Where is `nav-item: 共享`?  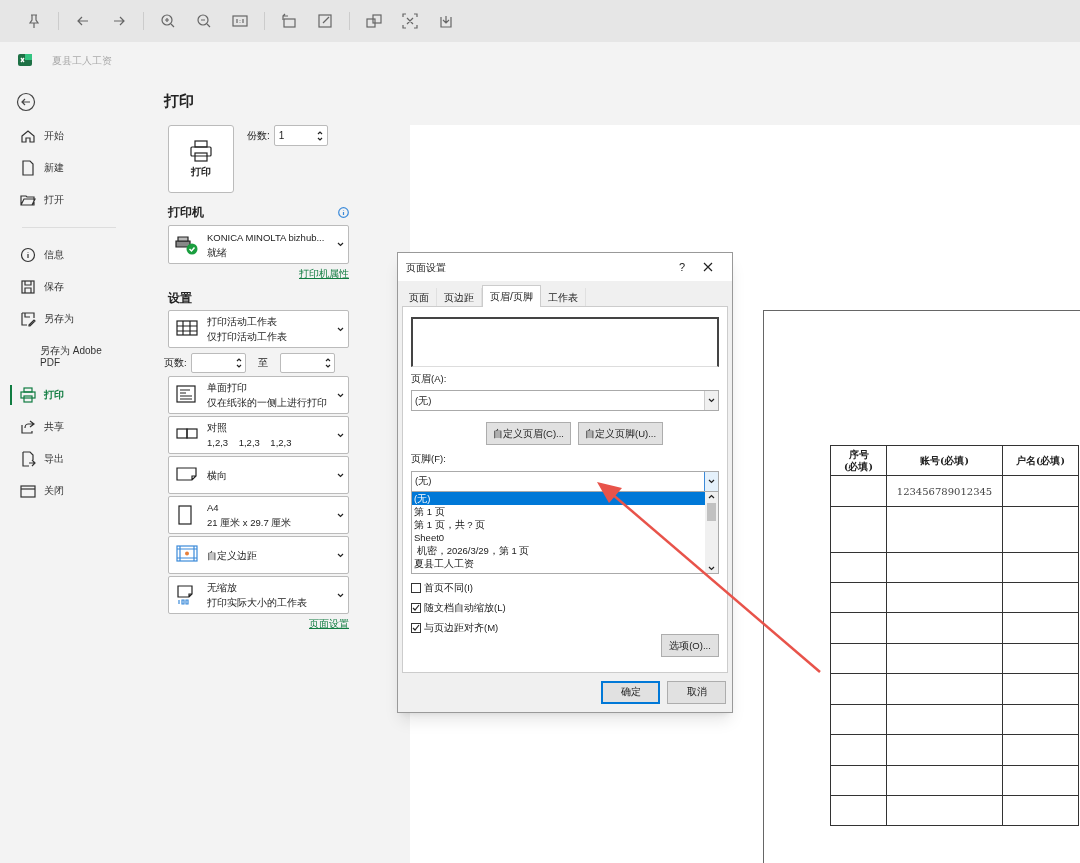 nav-item: 共享 is located at coordinates (66, 427).